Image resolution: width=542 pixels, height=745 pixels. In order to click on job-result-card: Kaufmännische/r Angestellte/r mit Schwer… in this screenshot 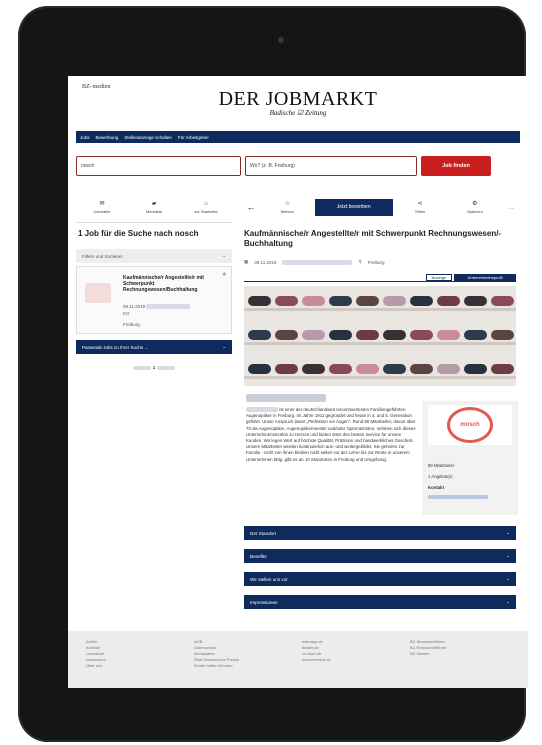, I will do `click(154, 300)`.